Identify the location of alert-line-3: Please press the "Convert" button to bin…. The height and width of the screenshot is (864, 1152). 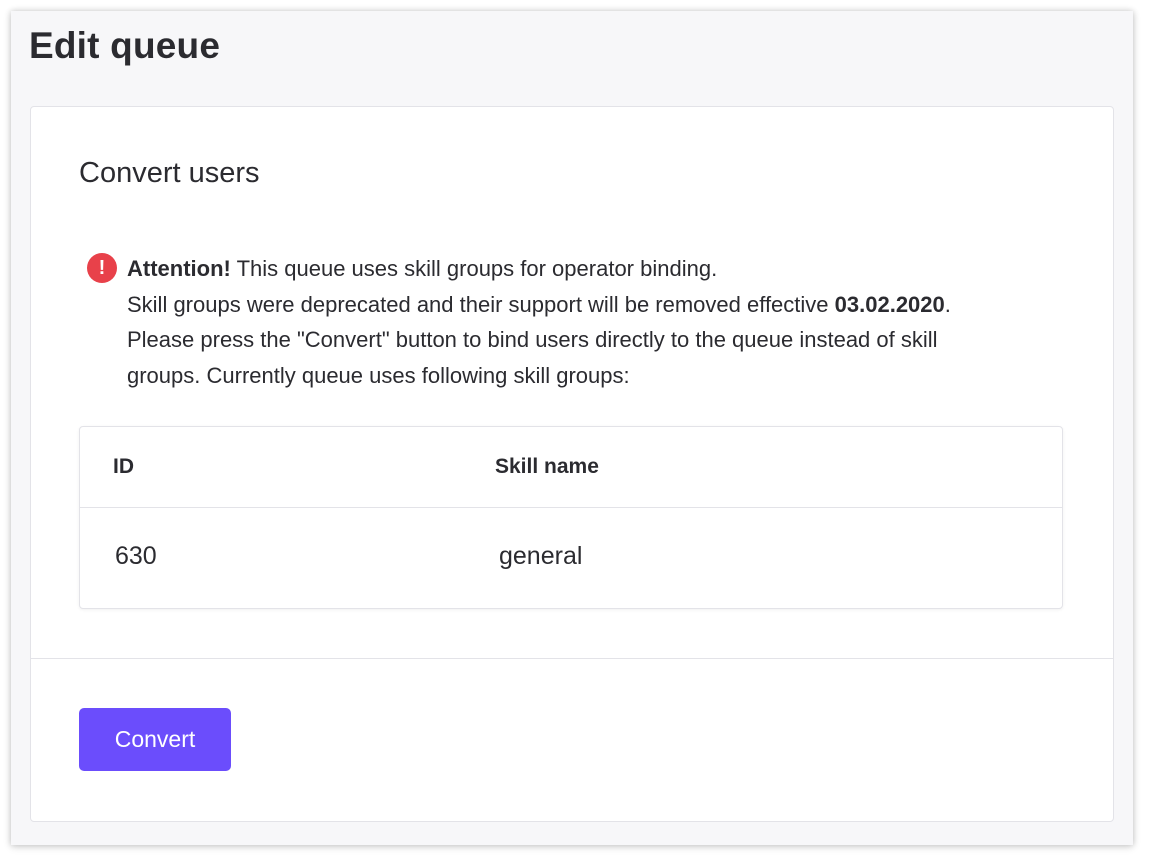
(532, 339).